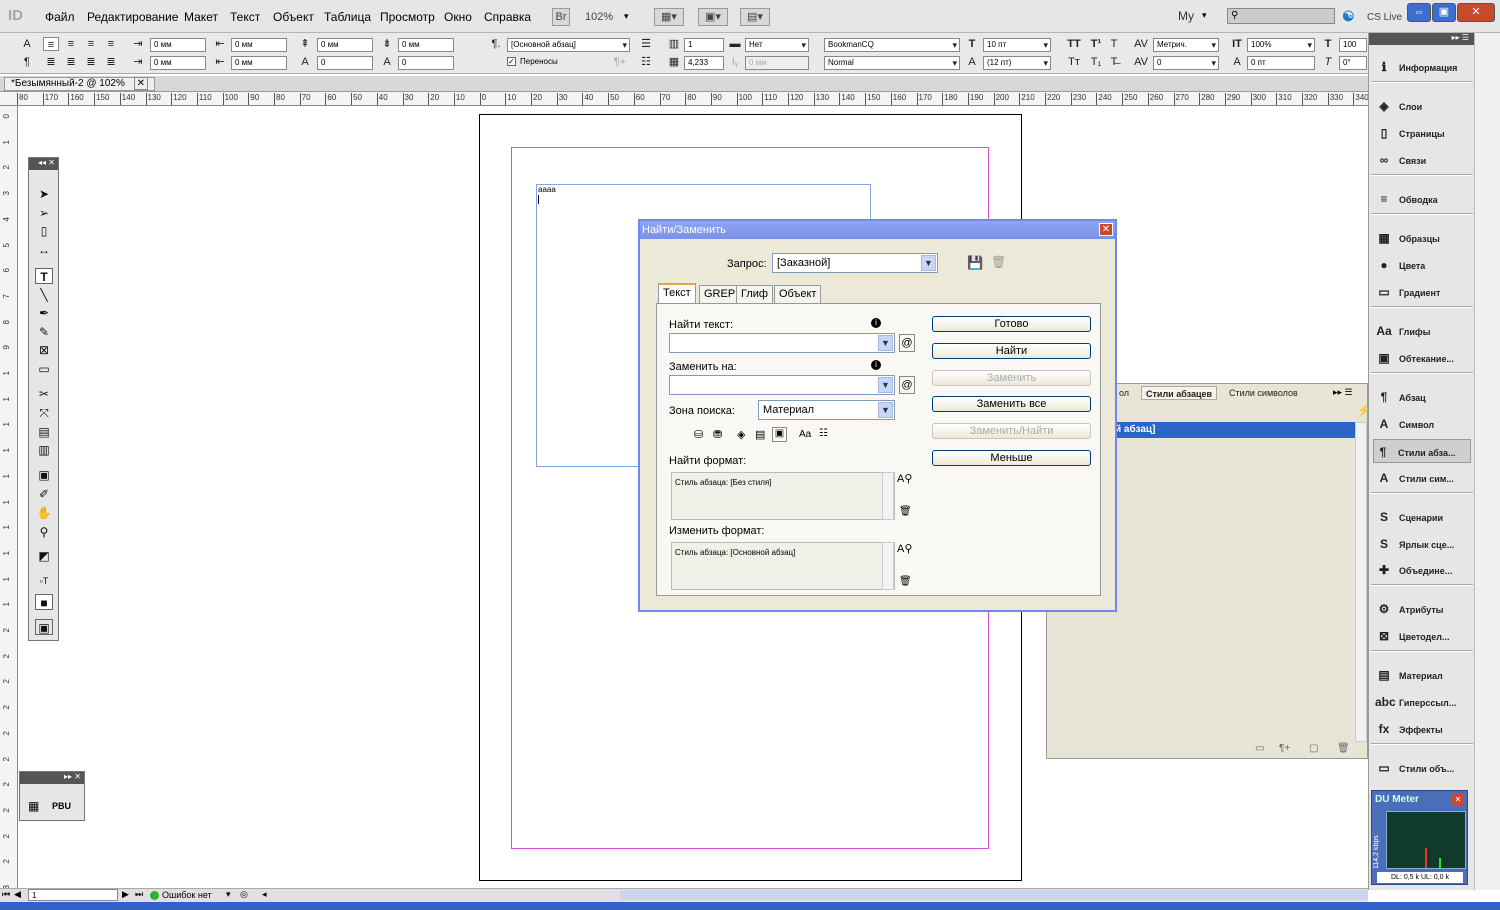 The height and width of the screenshot is (910, 1500). I want to click on free-transform-tool-icon: ⤧, so click(44, 413).